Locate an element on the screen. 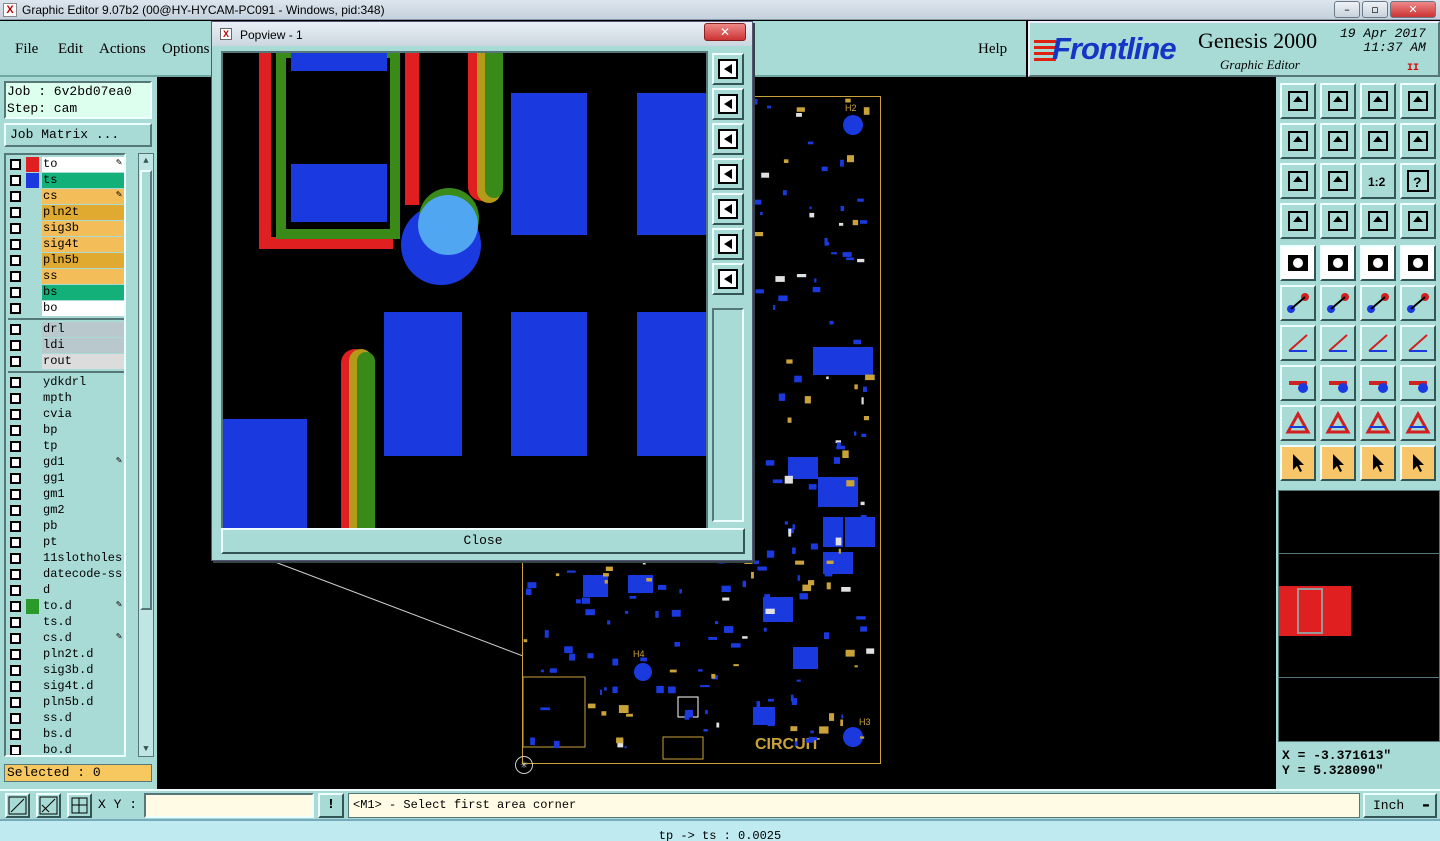  layer-row: ldi is located at coordinates (65, 345).